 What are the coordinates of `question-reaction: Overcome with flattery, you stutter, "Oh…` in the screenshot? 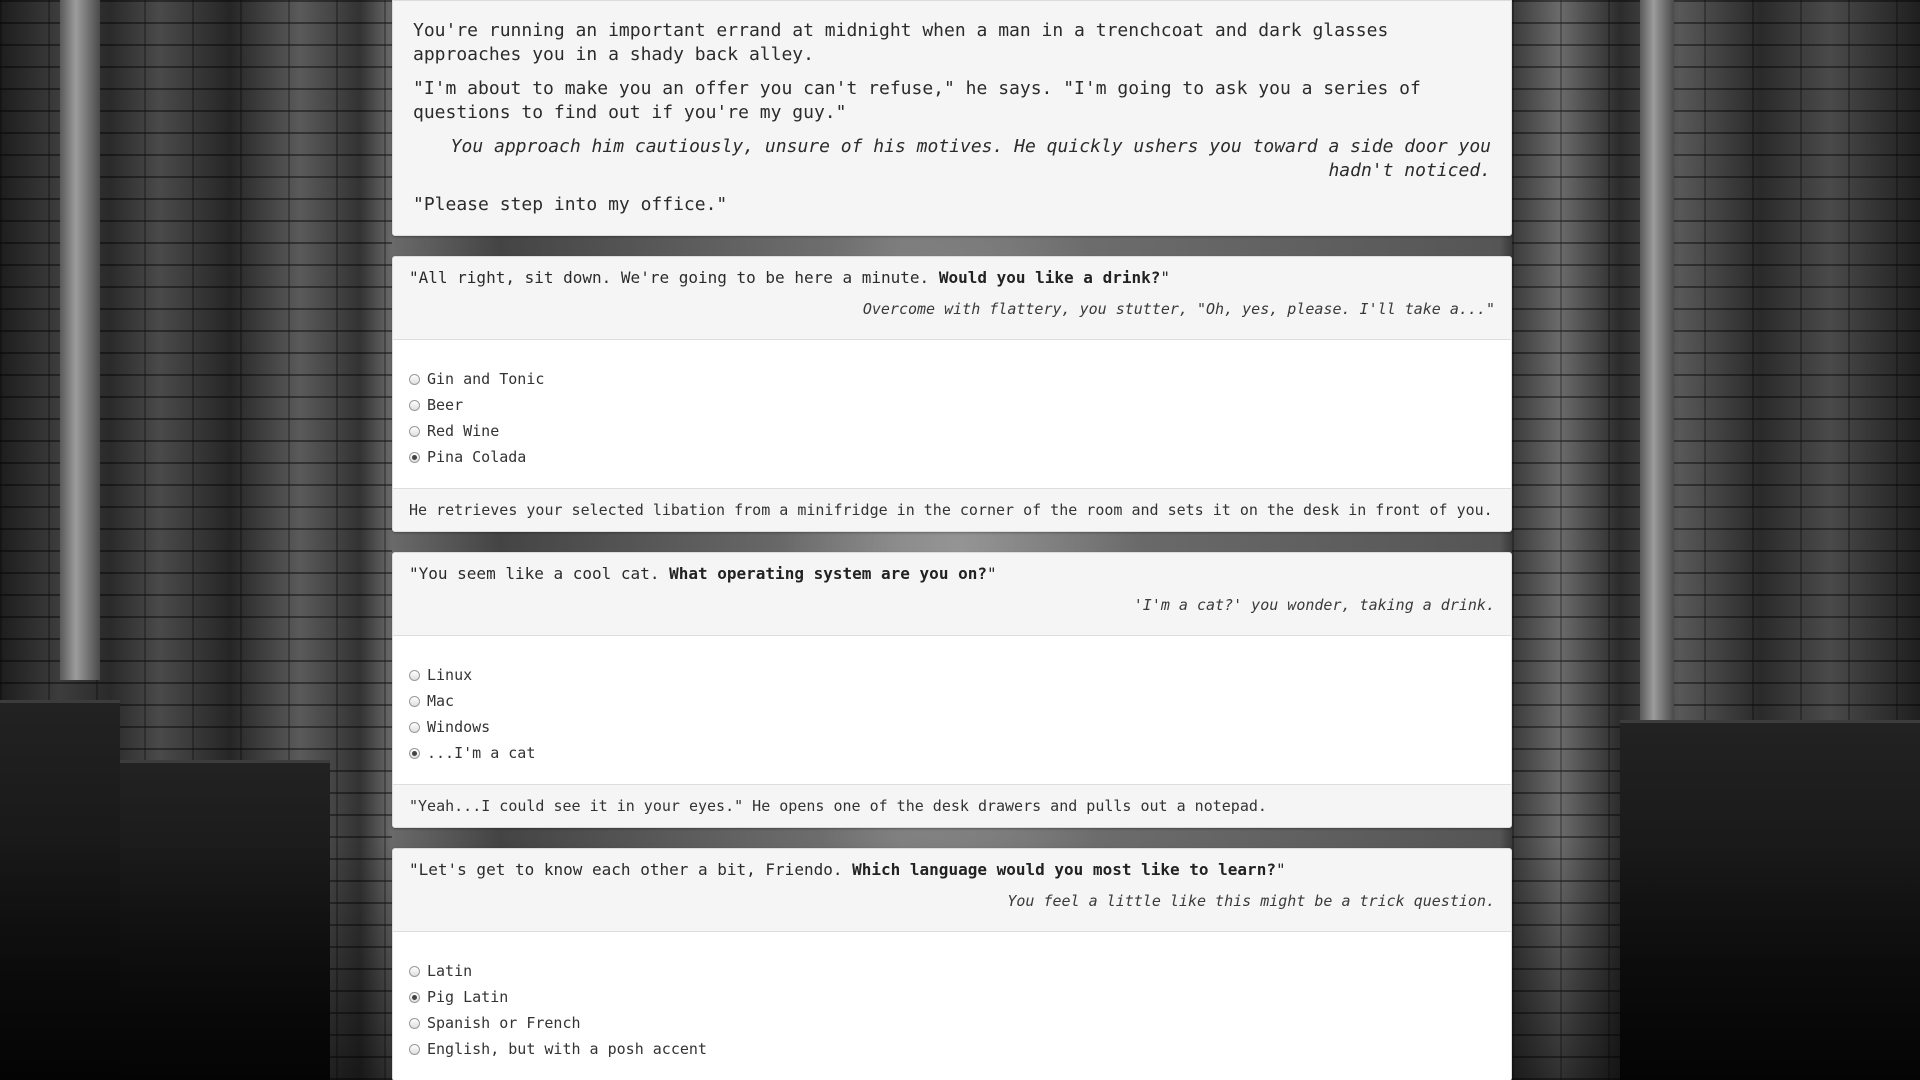 It's located at (1178, 309).